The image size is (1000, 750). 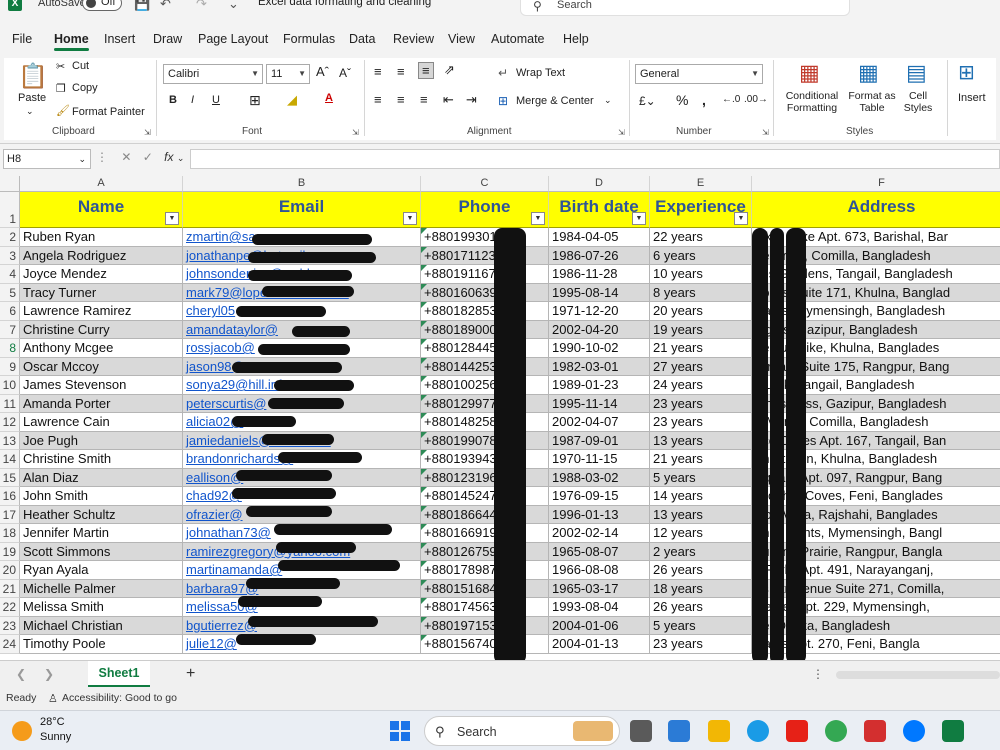 What do you see at coordinates (503, 101) in the screenshot?
I see `merge-center-icon: ⊞` at bounding box center [503, 101].